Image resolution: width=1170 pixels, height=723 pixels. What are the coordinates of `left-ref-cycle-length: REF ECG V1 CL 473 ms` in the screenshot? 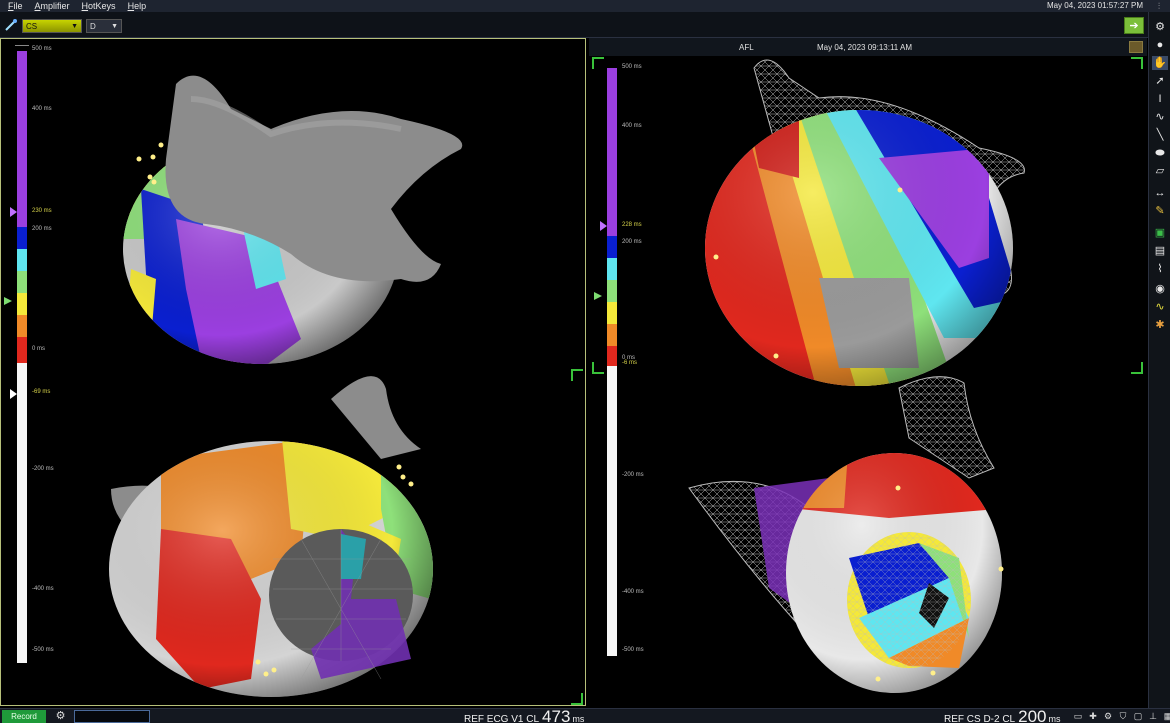 It's located at (524, 715).